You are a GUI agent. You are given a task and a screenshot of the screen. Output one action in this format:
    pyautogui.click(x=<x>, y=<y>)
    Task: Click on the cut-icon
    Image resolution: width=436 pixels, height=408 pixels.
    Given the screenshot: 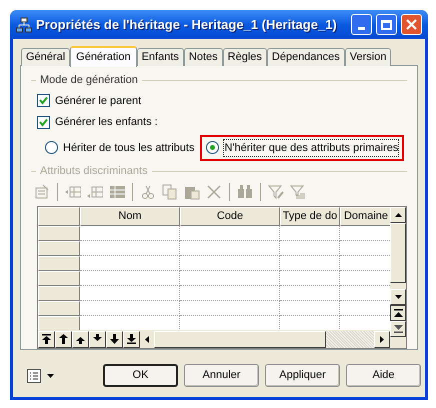 What is the action you would take?
    pyautogui.click(x=148, y=192)
    